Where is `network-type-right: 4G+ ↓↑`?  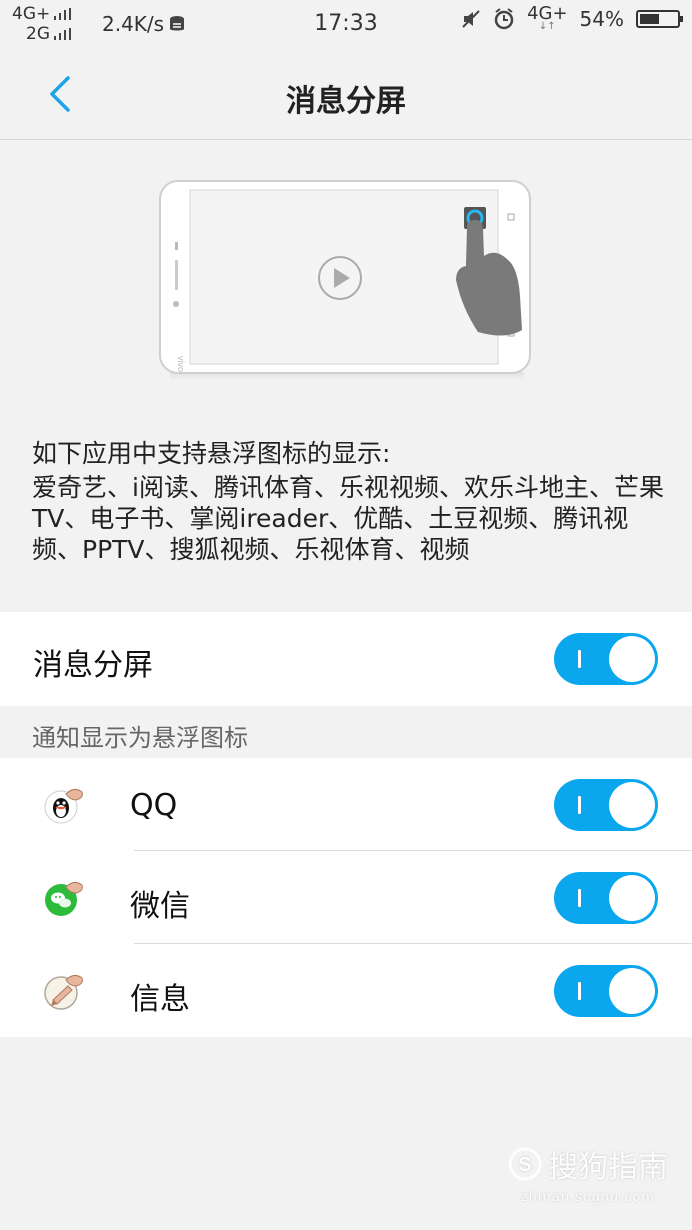
network-type-right: 4G+ ↓↑ is located at coordinates (547, 17).